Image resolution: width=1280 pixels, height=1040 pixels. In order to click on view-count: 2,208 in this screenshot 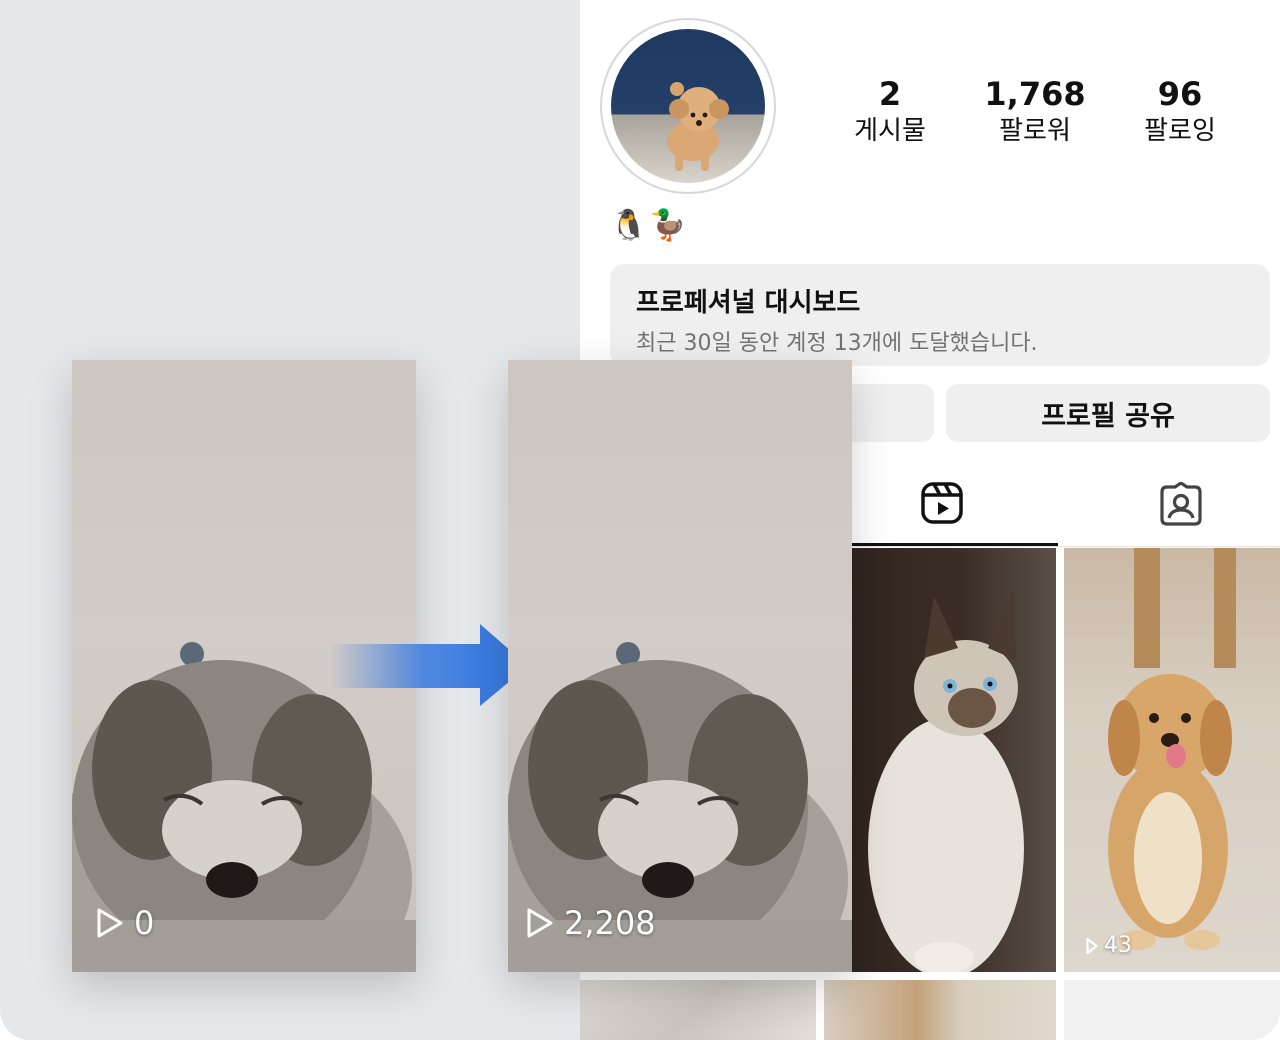, I will do `click(591, 923)`.